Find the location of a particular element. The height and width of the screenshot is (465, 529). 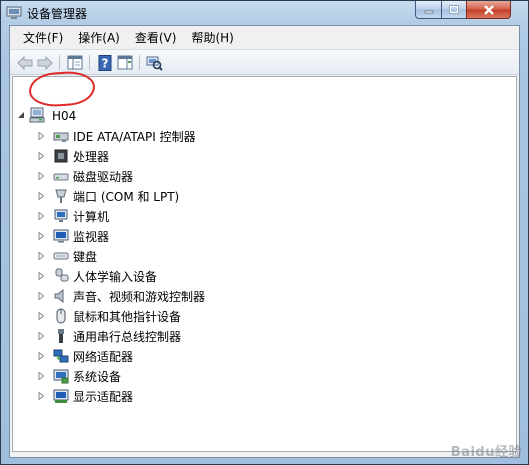

computer-root-icon is located at coordinates (37, 115).